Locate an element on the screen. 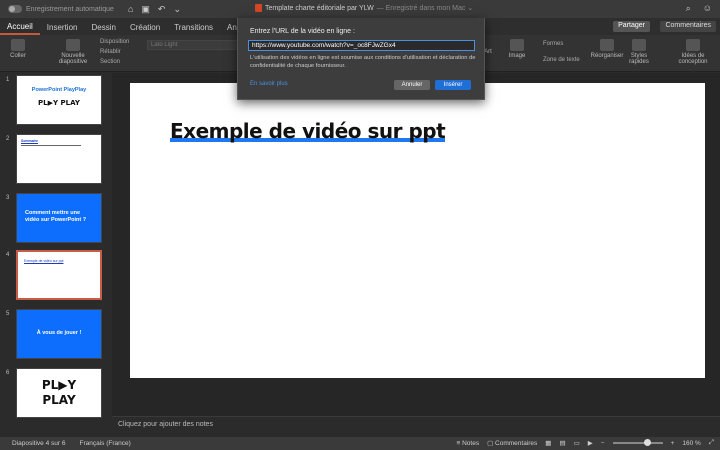 The image size is (720, 450). tab-accueil: Accueil is located at coordinates (20, 28).